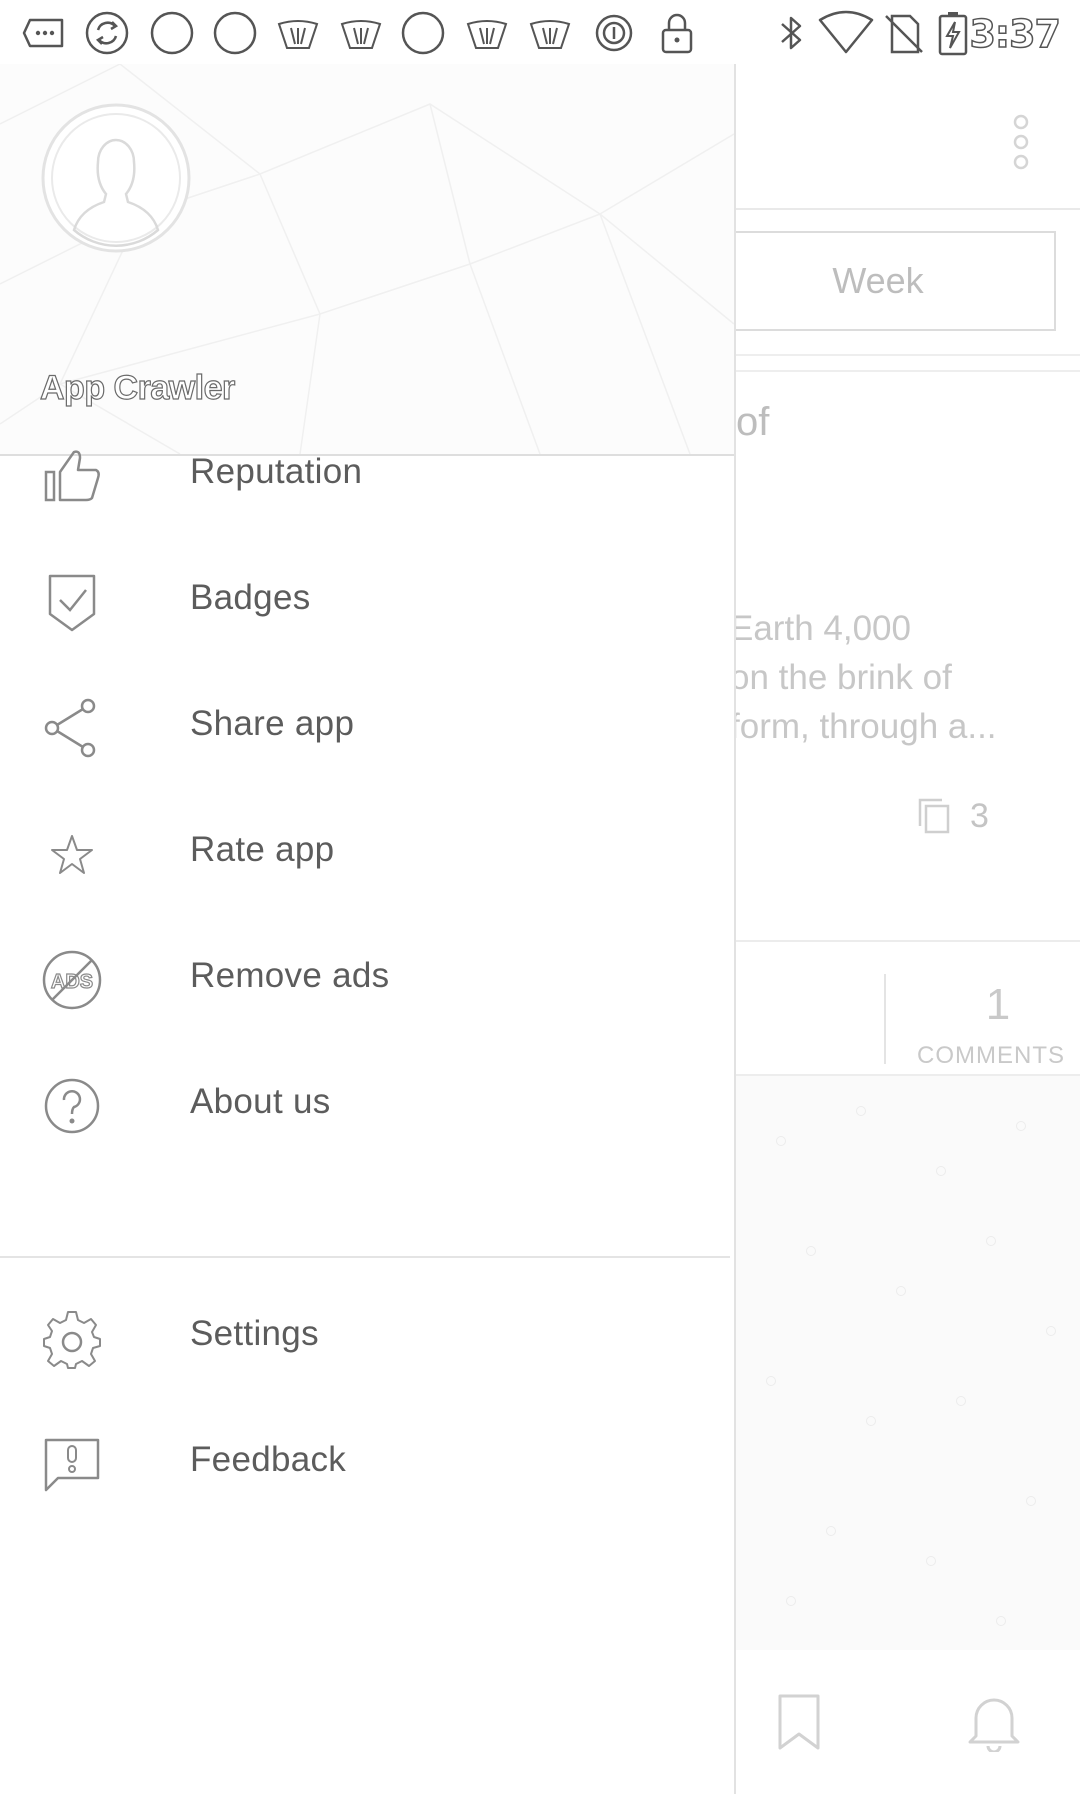 Image resolution: width=1080 pixels, height=1794 pixels. Describe the element at coordinates (268, 1459) in the screenshot. I see `menu-item-label: Feedback` at that location.